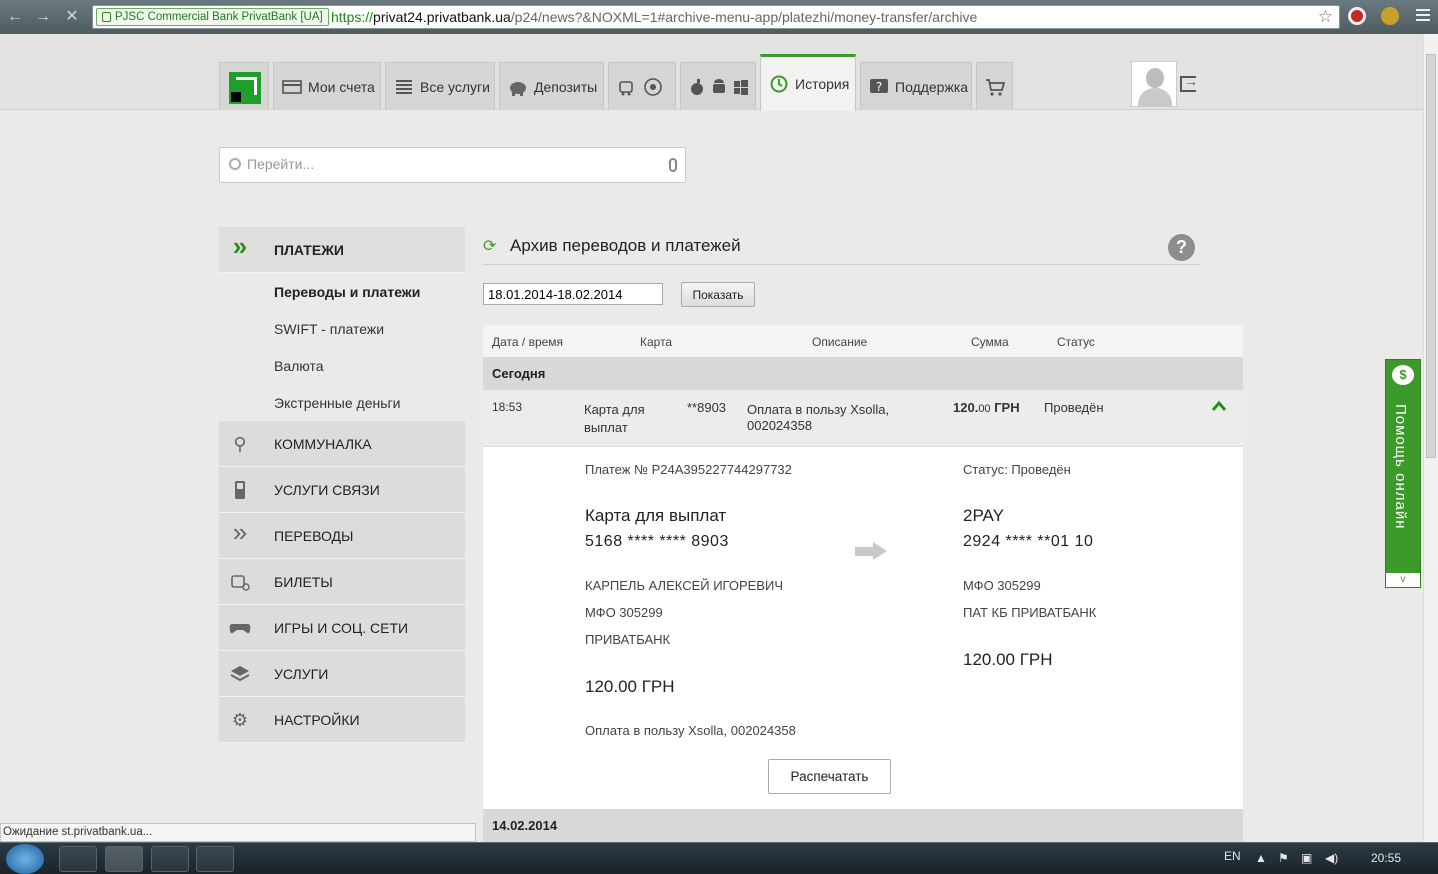 Image resolution: width=1438 pixels, height=874 pixels. What do you see at coordinates (342, 628) in the screenshot?
I see `sidebar-item-games-social: ИГРЫ И СОЦ. СЕТИ` at bounding box center [342, 628].